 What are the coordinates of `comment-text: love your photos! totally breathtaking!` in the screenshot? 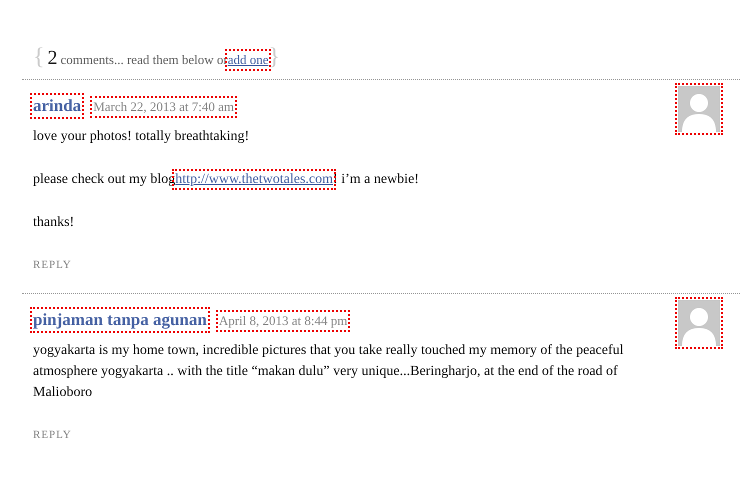 It's located at (141, 137).